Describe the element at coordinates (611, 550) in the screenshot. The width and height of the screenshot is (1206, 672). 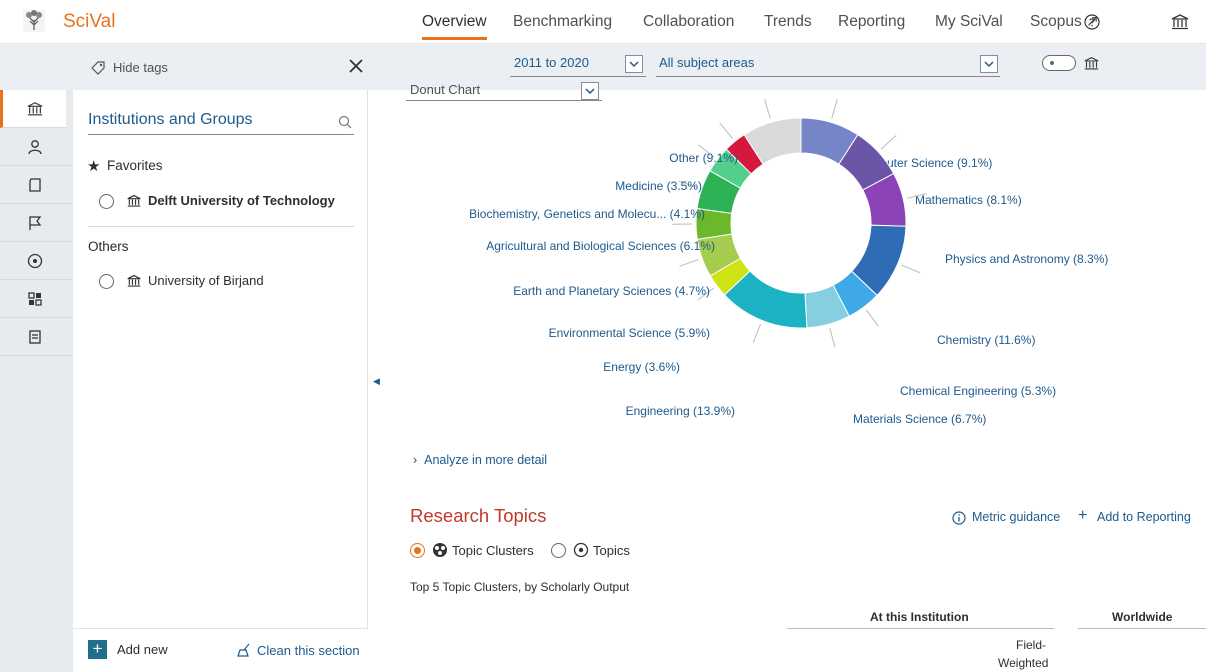
I see `topics-label: Topics` at that location.